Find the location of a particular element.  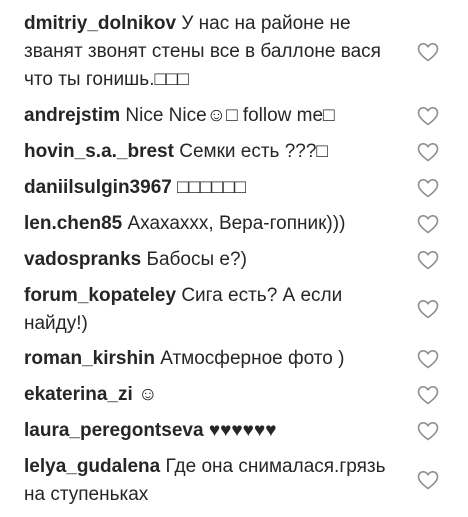

comment-text: andrejstim Nice Nice☺□ follow me□ is located at coordinates (209, 116).